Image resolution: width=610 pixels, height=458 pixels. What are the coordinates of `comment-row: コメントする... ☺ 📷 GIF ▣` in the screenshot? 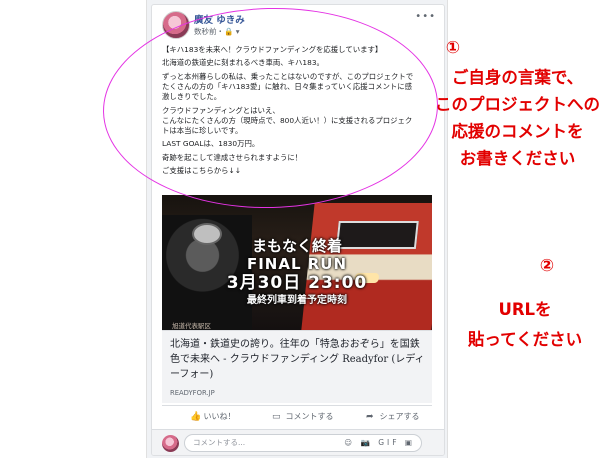 It's located at (298, 442).